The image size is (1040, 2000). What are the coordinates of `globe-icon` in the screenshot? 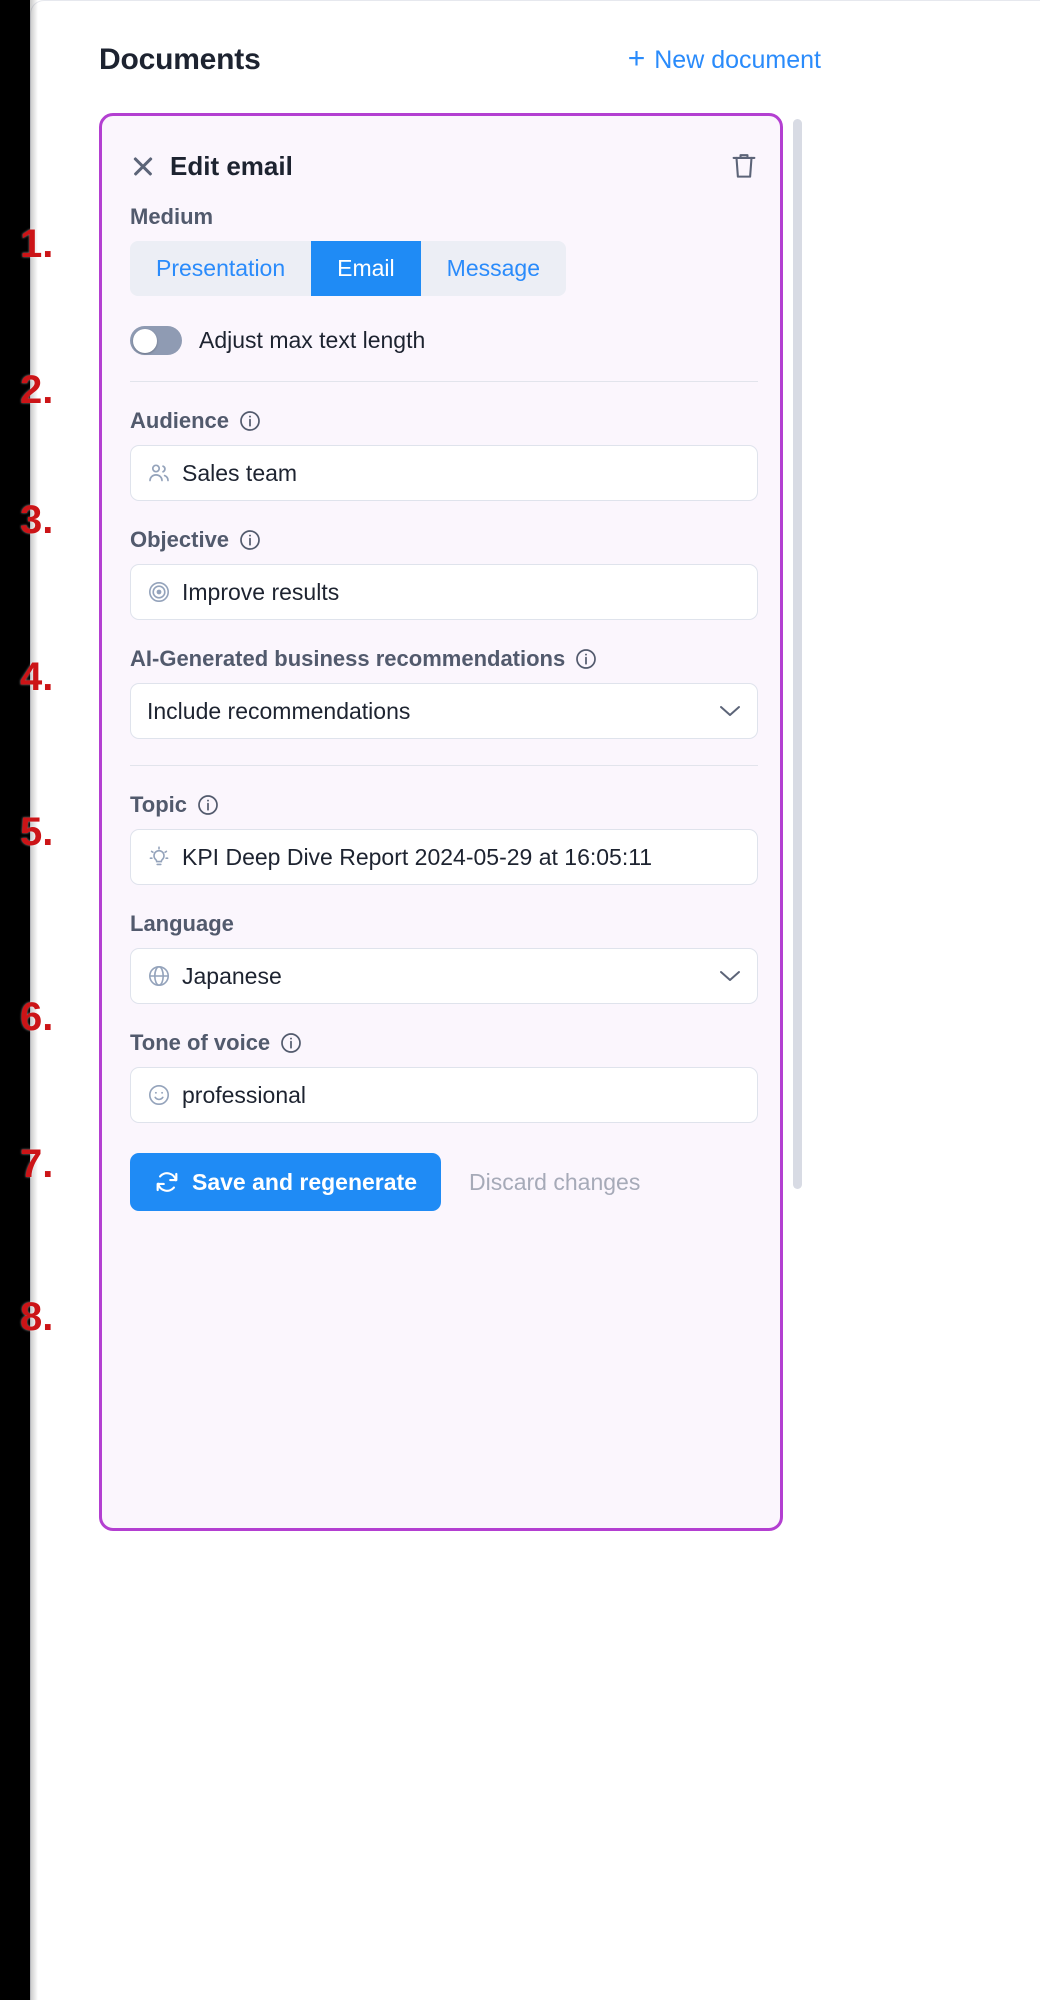 It's located at (159, 976).